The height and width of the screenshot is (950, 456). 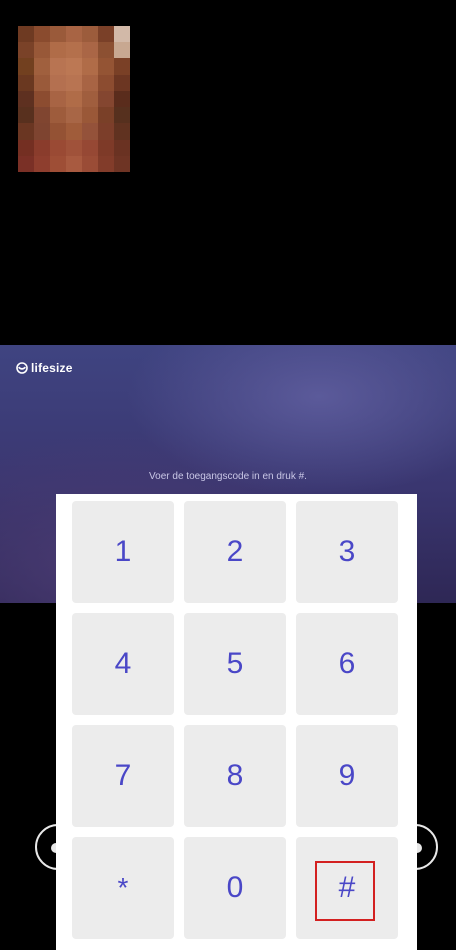 I want to click on key-5: 5, so click(x=235, y=664).